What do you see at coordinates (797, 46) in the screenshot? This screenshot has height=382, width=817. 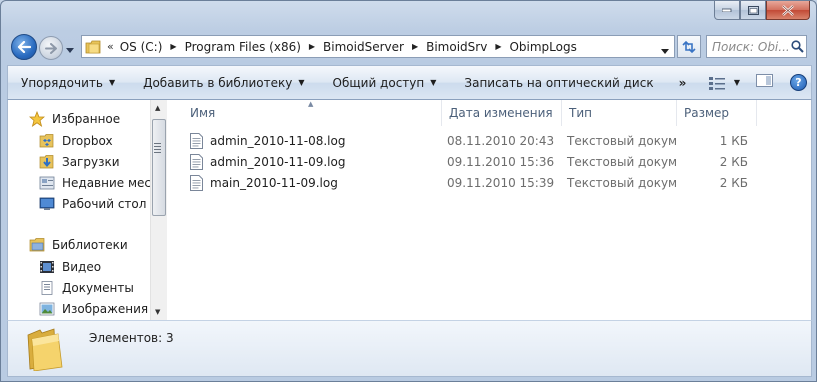 I see `search-icon` at bounding box center [797, 46].